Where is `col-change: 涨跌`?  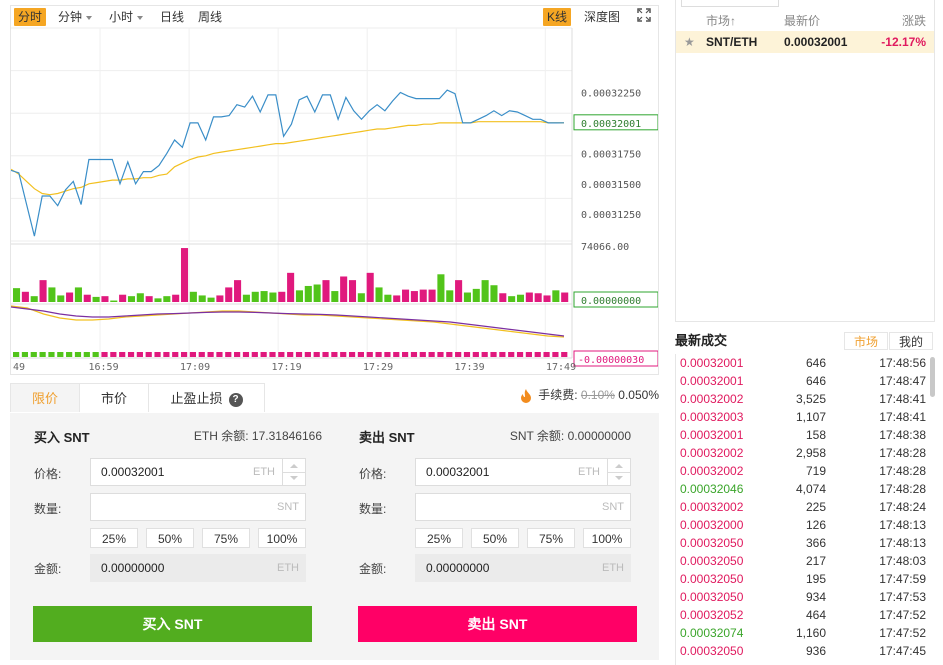
col-change: 涨跌 is located at coordinates (914, 20).